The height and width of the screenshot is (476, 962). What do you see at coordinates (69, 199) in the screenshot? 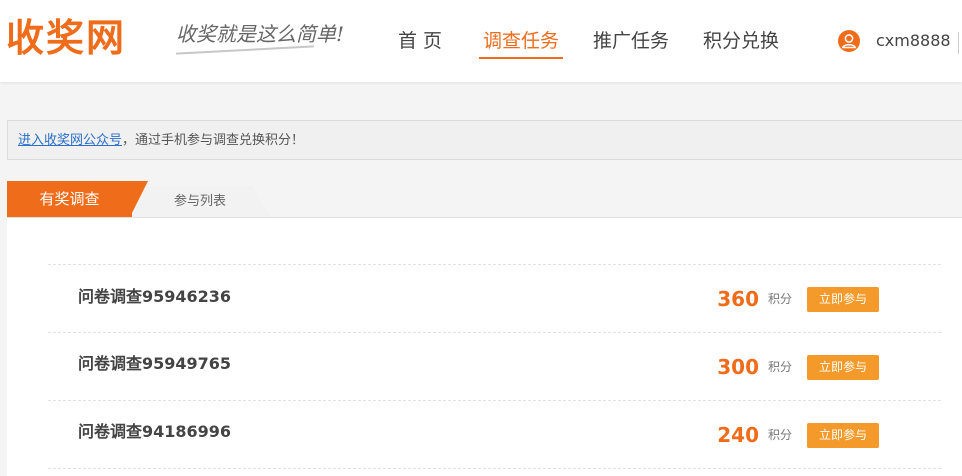
I see `tab-prize-surveys: 有奖调查` at bounding box center [69, 199].